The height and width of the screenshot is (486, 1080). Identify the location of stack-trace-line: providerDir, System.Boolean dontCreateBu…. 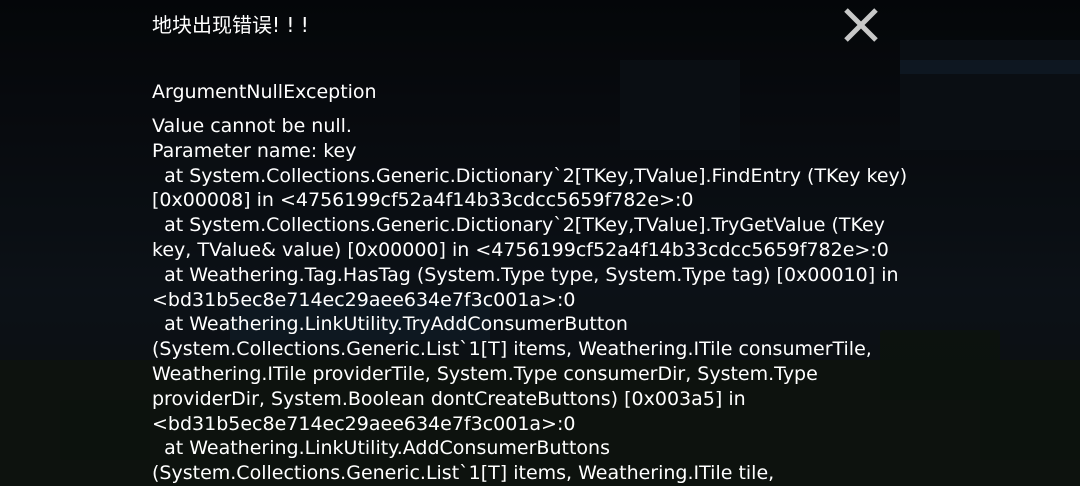
(449, 398).